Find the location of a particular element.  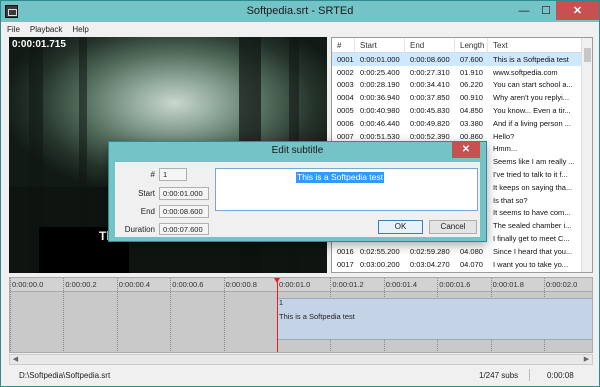

end-label: End is located at coordinates (147, 211).